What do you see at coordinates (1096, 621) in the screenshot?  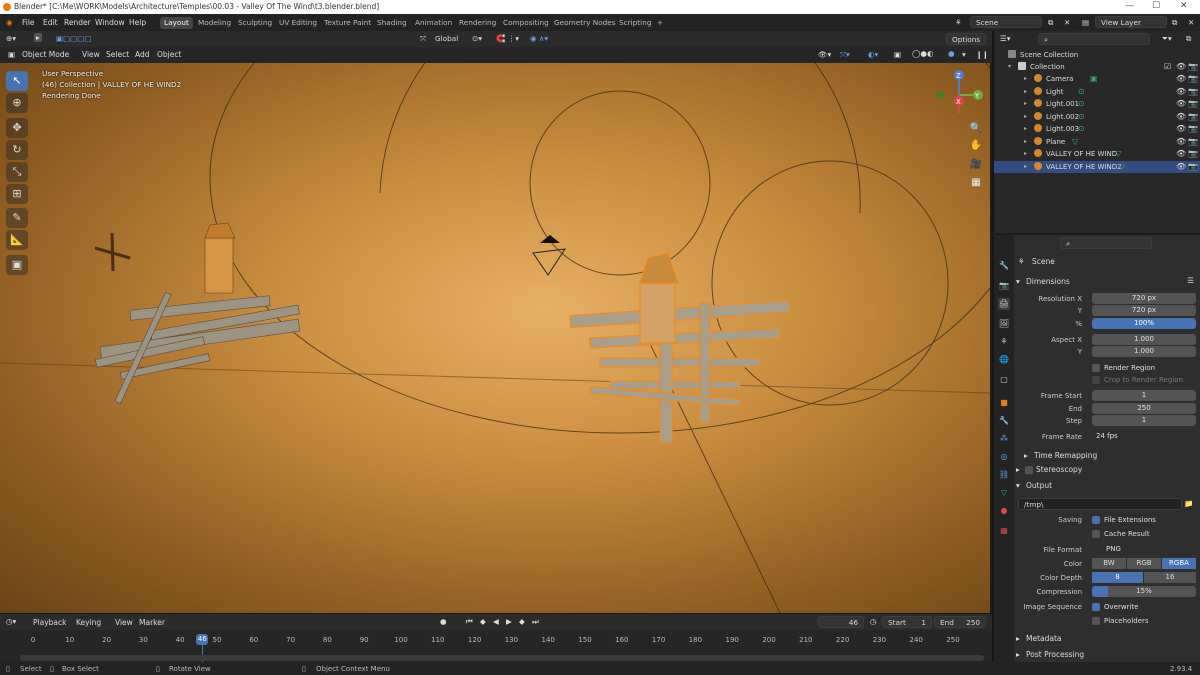 I see `placeholders-checkbox` at bounding box center [1096, 621].